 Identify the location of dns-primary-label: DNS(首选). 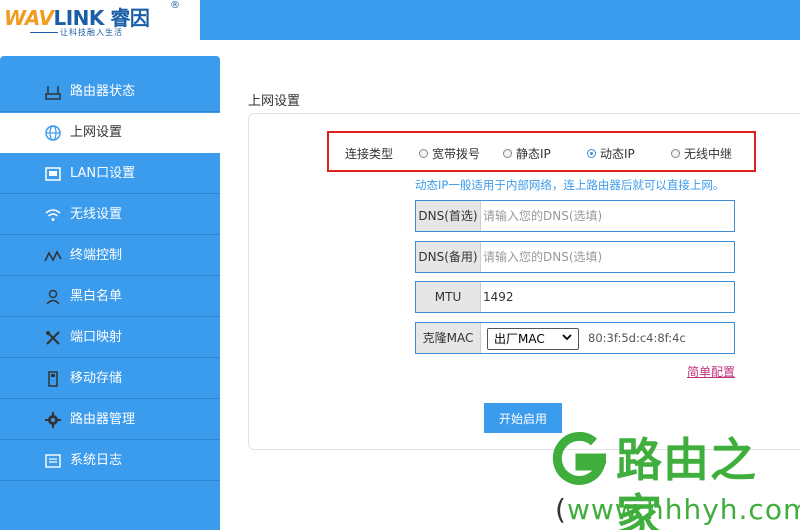
(448, 216).